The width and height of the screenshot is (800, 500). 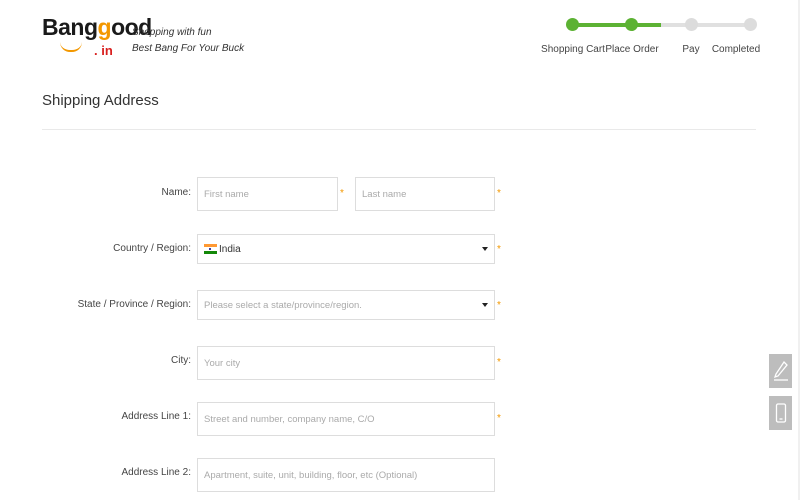 I want to click on address-line-1-input: Street and number, company name, C/O, so click(x=346, y=419).